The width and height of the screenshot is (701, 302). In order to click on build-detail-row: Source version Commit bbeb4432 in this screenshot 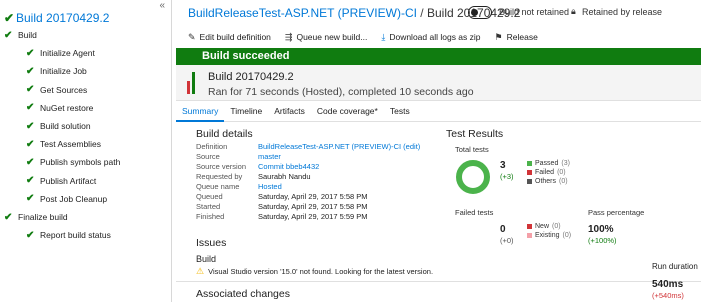, I will do `click(308, 167)`.